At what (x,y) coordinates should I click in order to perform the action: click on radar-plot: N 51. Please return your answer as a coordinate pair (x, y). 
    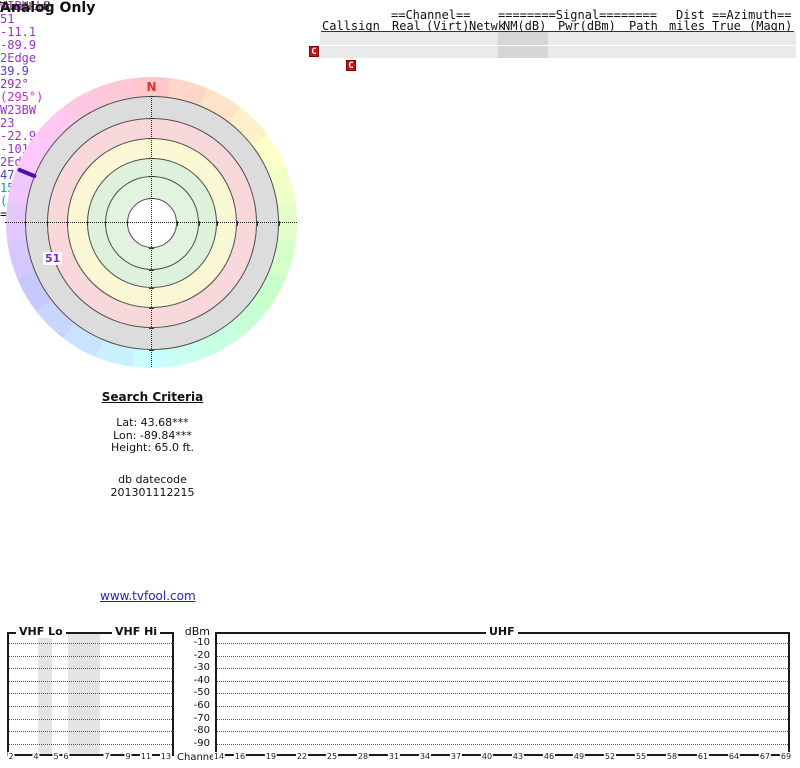
    Looking at the image, I should click on (151, 223).